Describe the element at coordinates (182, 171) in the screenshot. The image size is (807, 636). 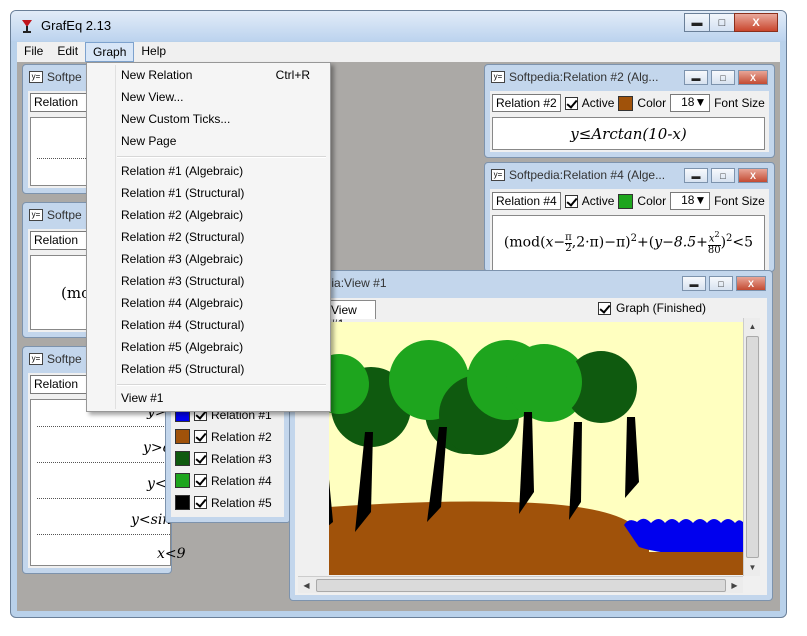
I see `menu-relation-1-algebraic: Relation #1 (Algebraic)` at that location.